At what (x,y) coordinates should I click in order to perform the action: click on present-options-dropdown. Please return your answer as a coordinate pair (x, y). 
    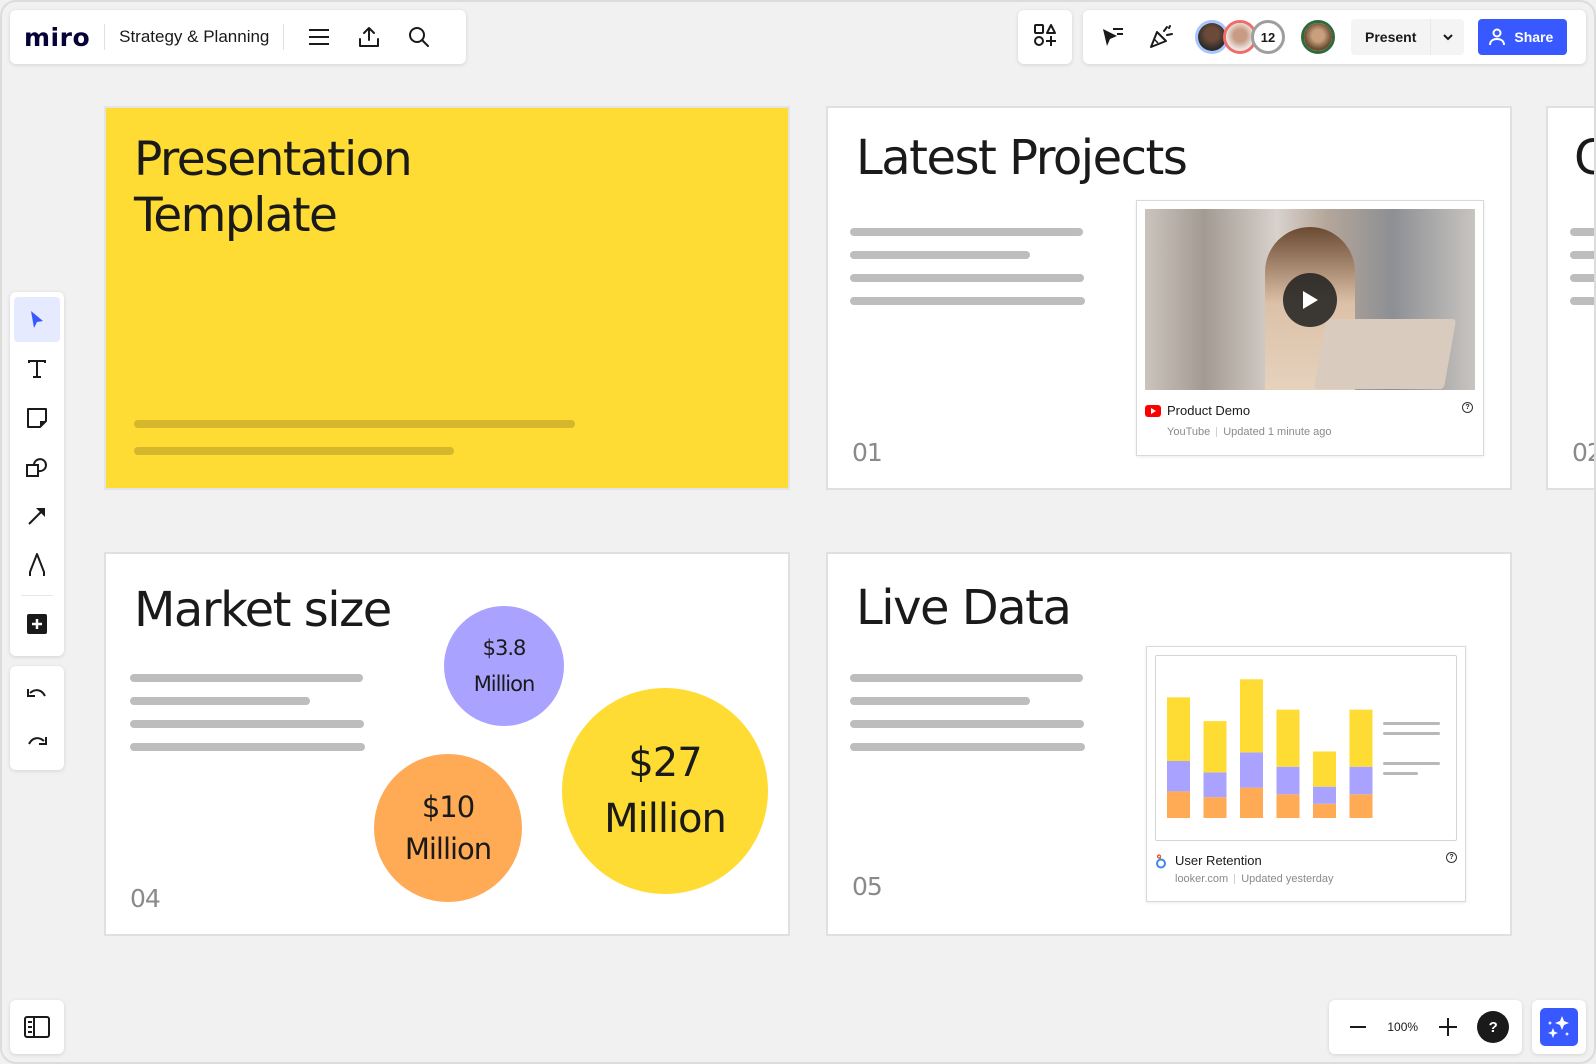
    Looking at the image, I should click on (1447, 37).